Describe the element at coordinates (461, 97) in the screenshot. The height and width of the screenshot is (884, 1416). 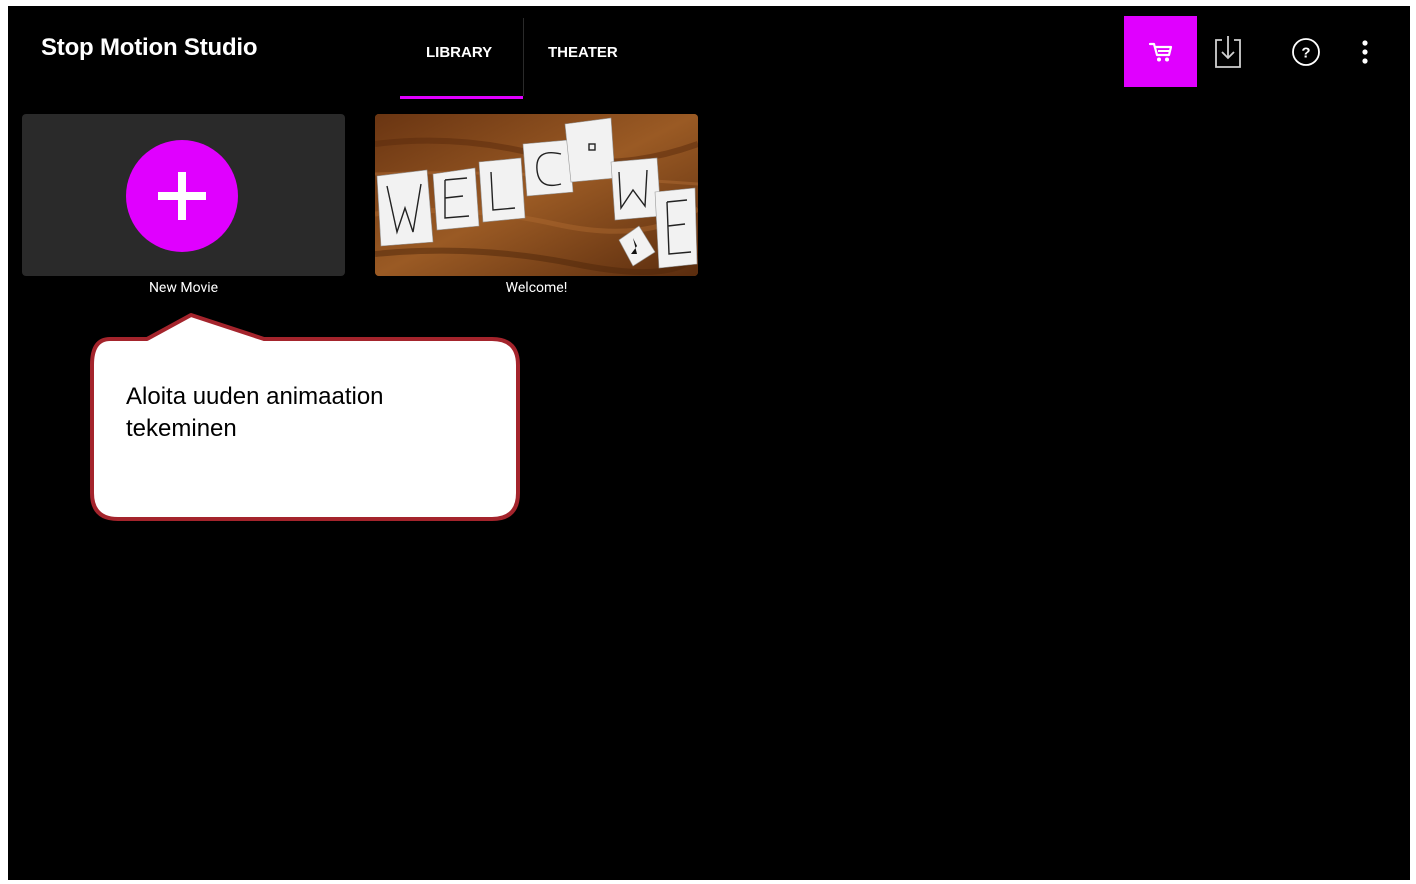
I see `active-tab-indicator` at that location.